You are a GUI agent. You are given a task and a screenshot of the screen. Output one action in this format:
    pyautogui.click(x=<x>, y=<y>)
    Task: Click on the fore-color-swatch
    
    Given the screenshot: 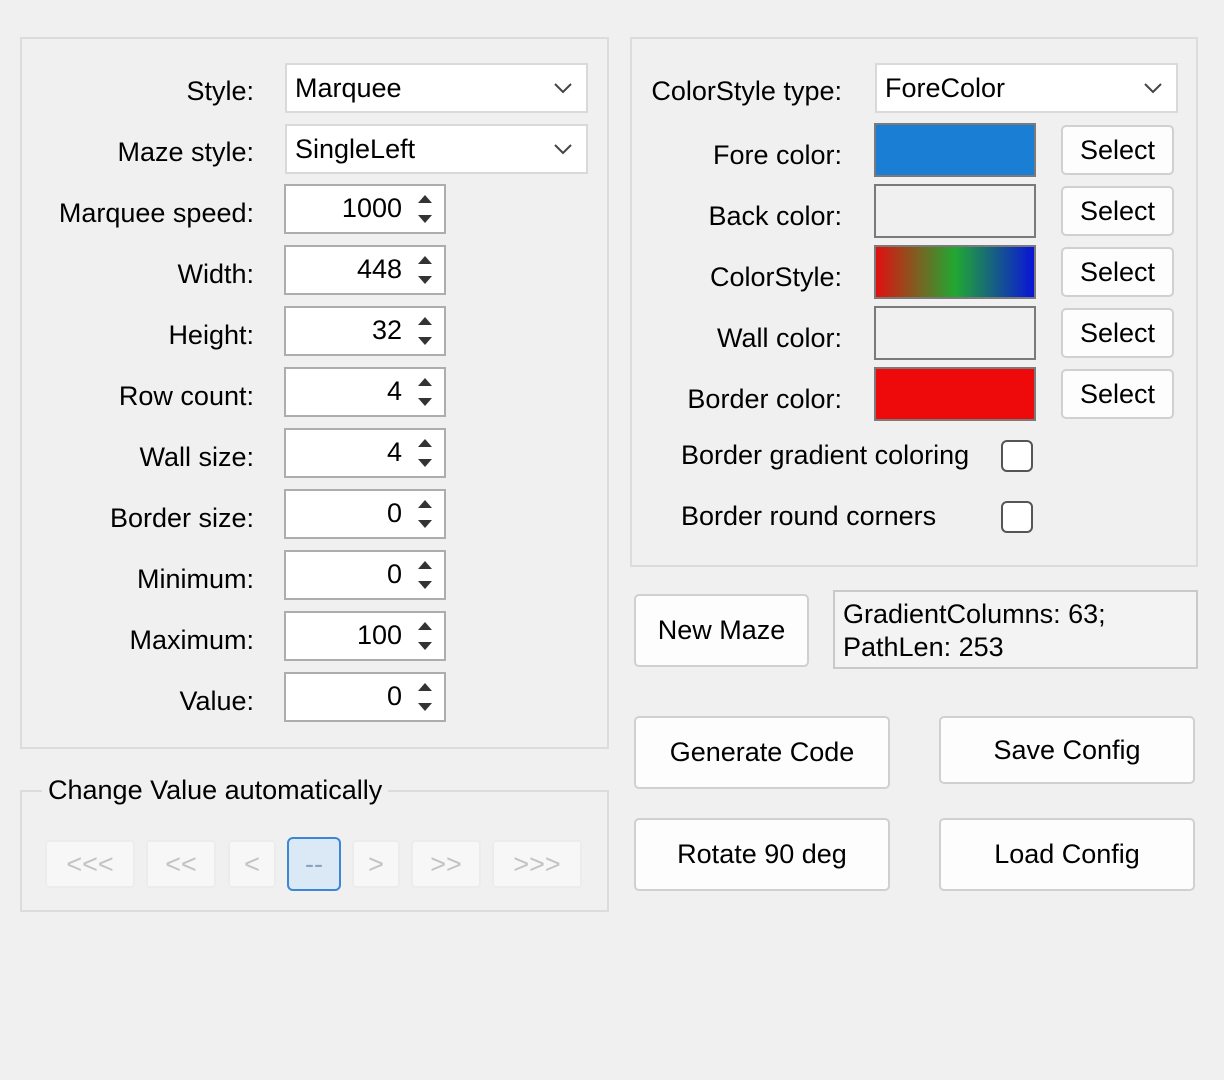 What is the action you would take?
    pyautogui.click(x=955, y=150)
    